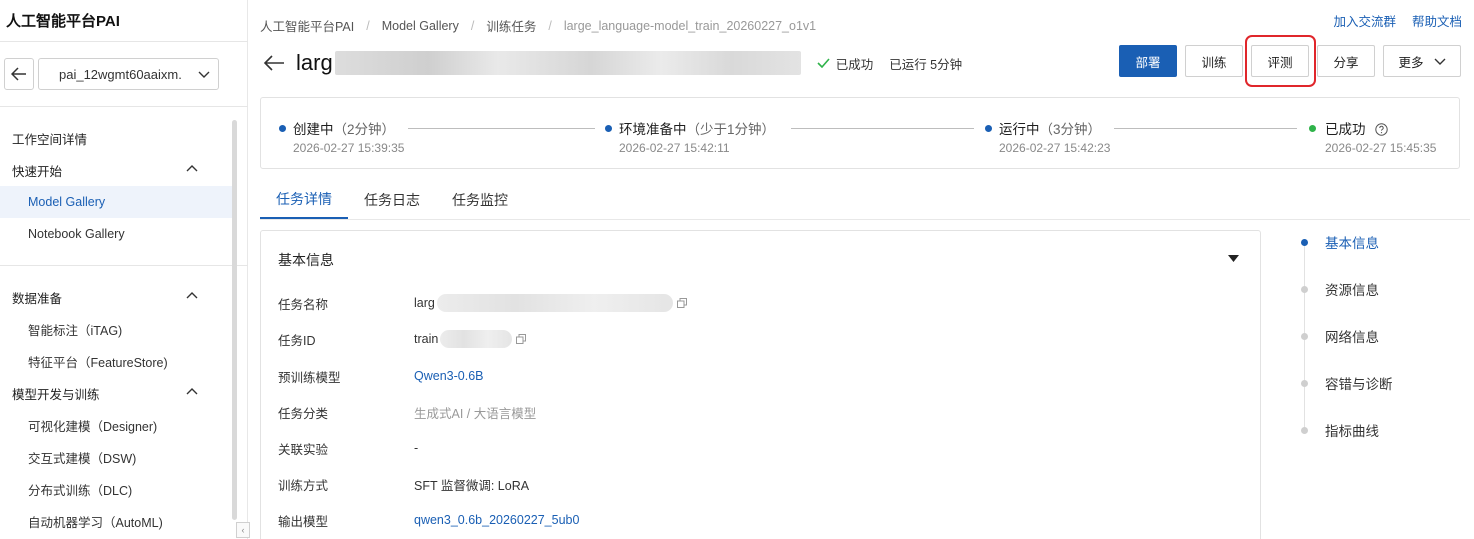 This screenshot has height=539, width=1474. I want to click on sidebar-item-dsw: 交互式建模（DSW), so click(116, 457).